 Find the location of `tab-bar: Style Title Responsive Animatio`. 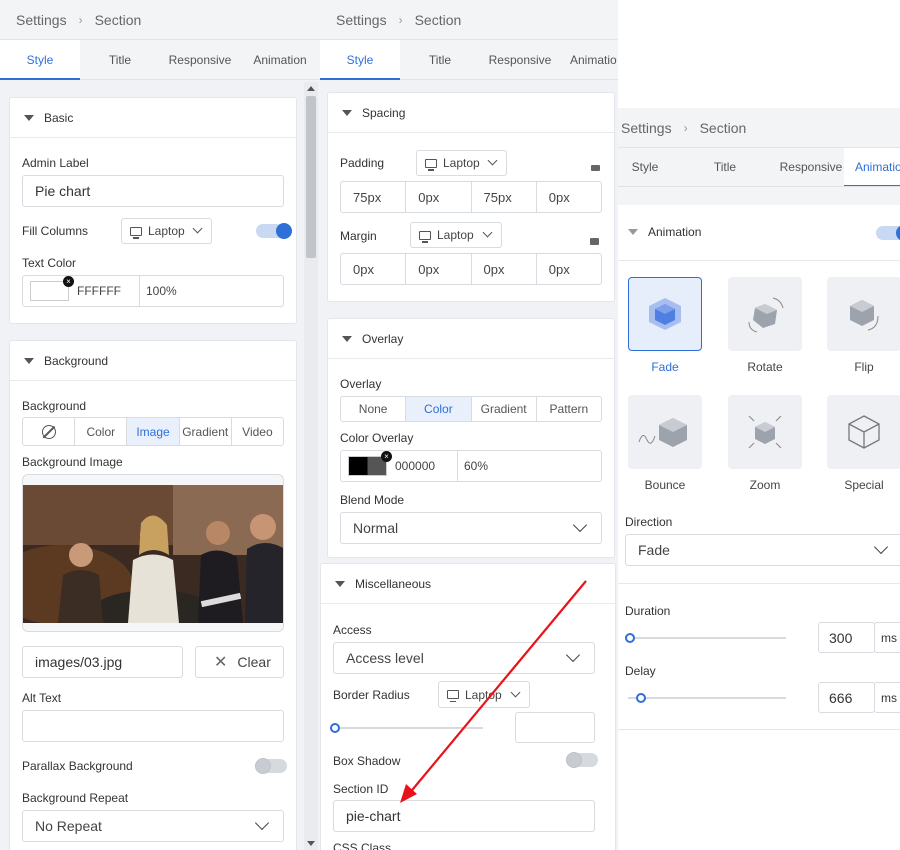

tab-bar: Style Title Responsive Animatio is located at coordinates (759, 167).